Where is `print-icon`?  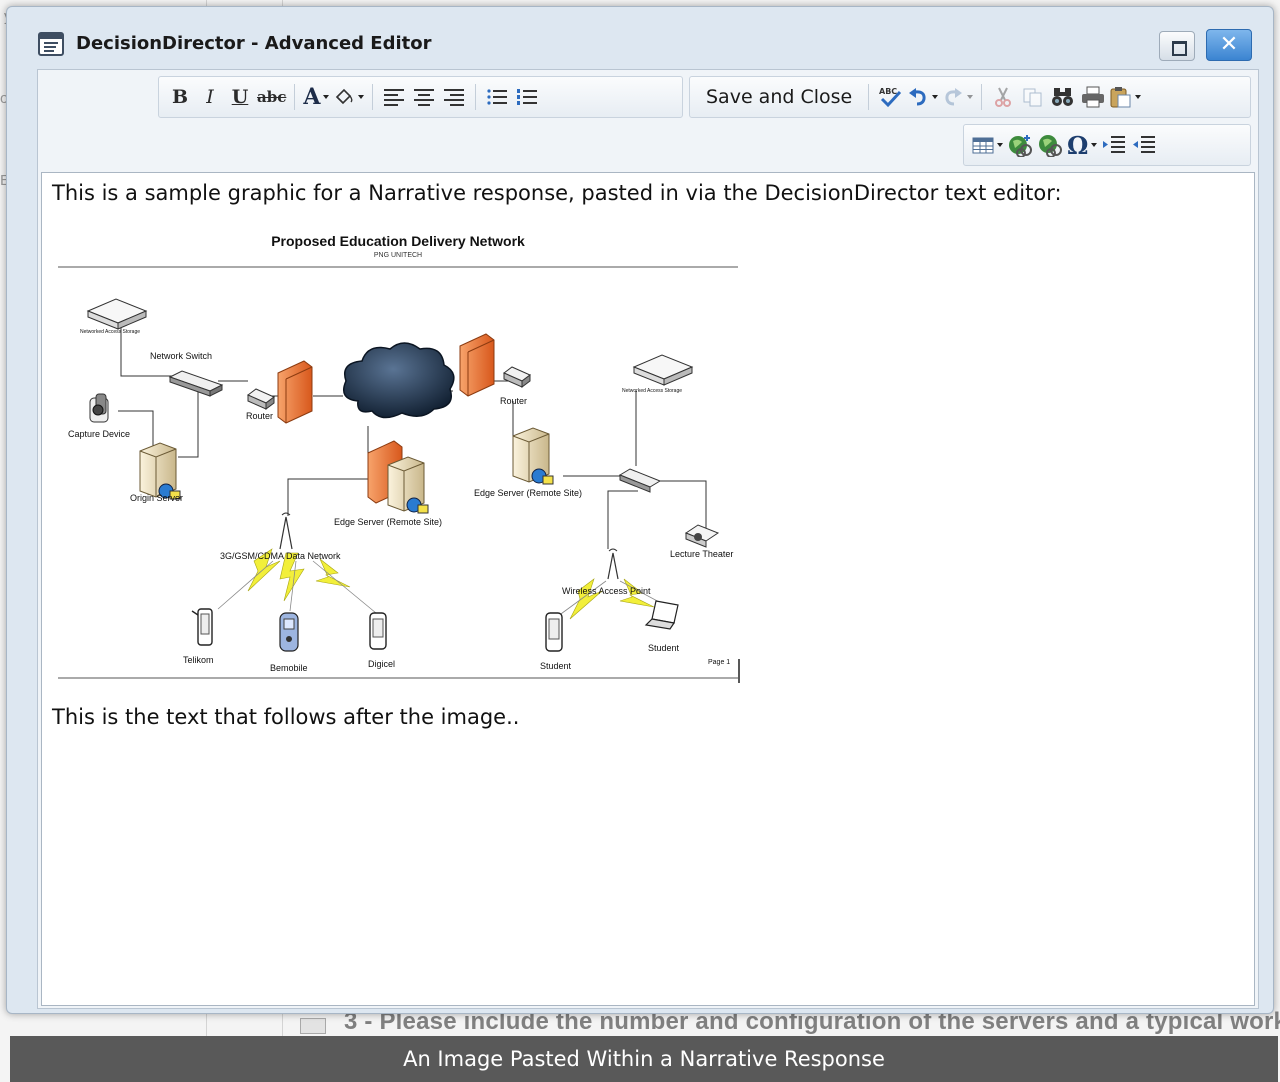 print-icon is located at coordinates (1093, 97).